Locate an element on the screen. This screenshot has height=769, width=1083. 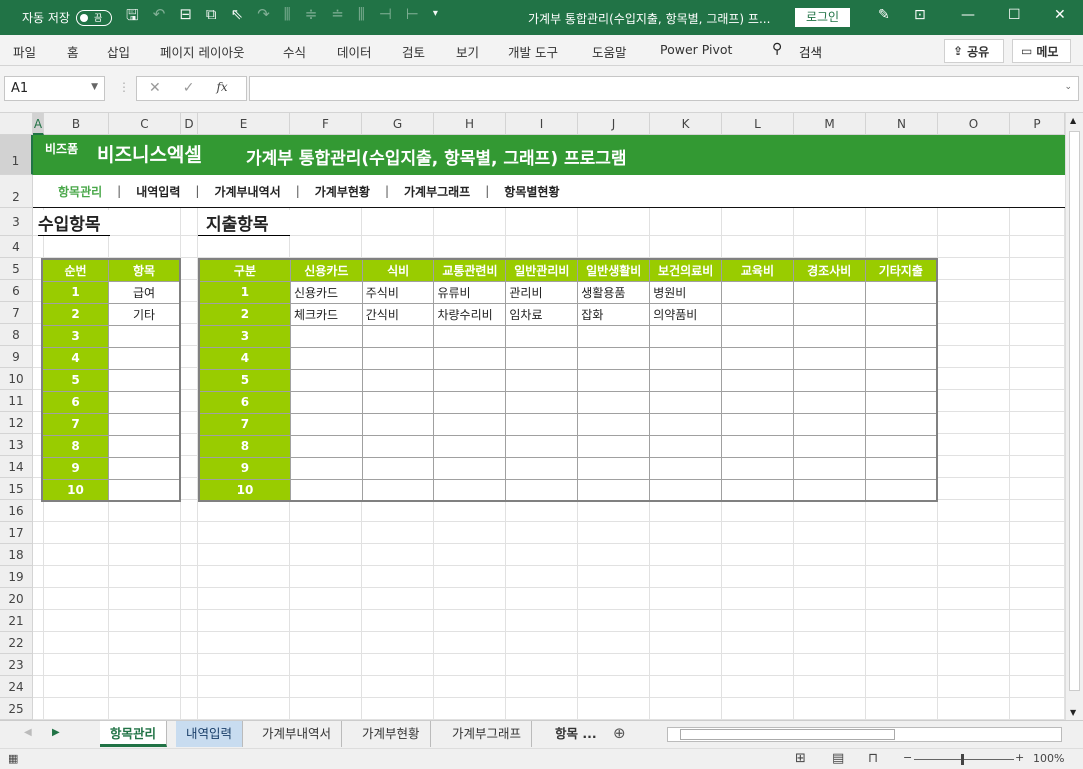
row-header: 16 is located at coordinates (16, 511).